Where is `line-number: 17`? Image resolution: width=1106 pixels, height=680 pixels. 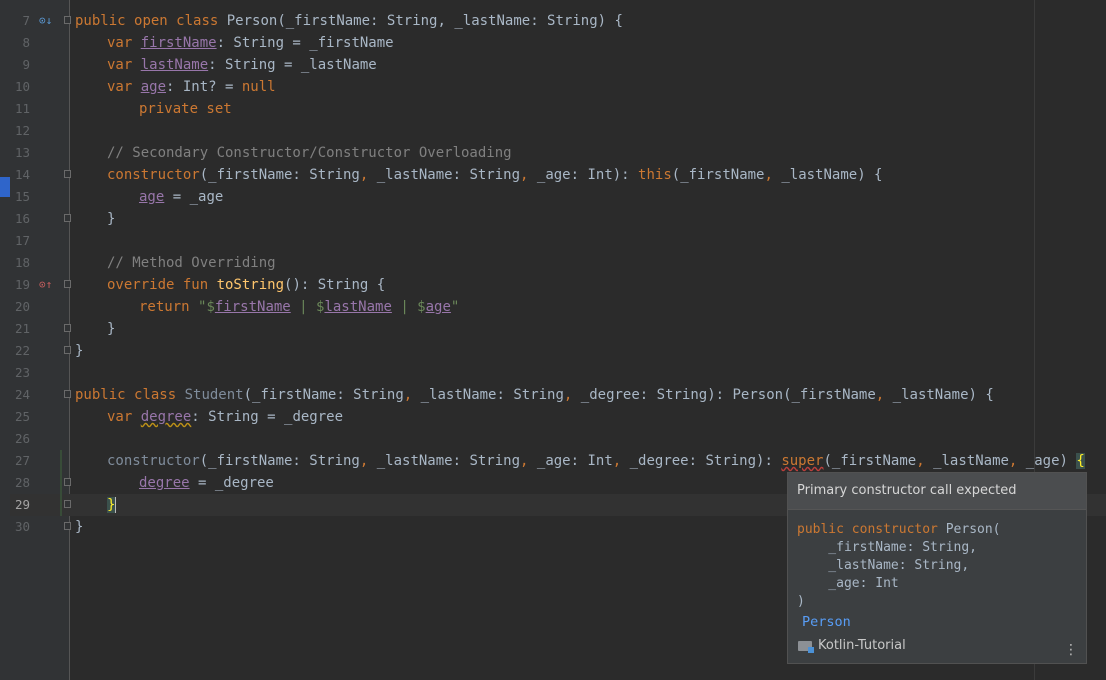 line-number: 17 is located at coordinates (22, 240).